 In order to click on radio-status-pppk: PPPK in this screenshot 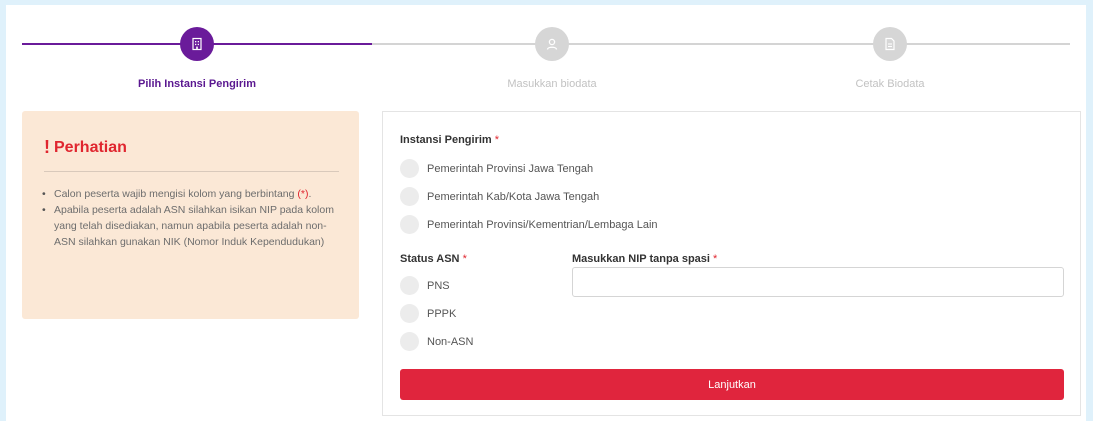, I will do `click(428, 313)`.